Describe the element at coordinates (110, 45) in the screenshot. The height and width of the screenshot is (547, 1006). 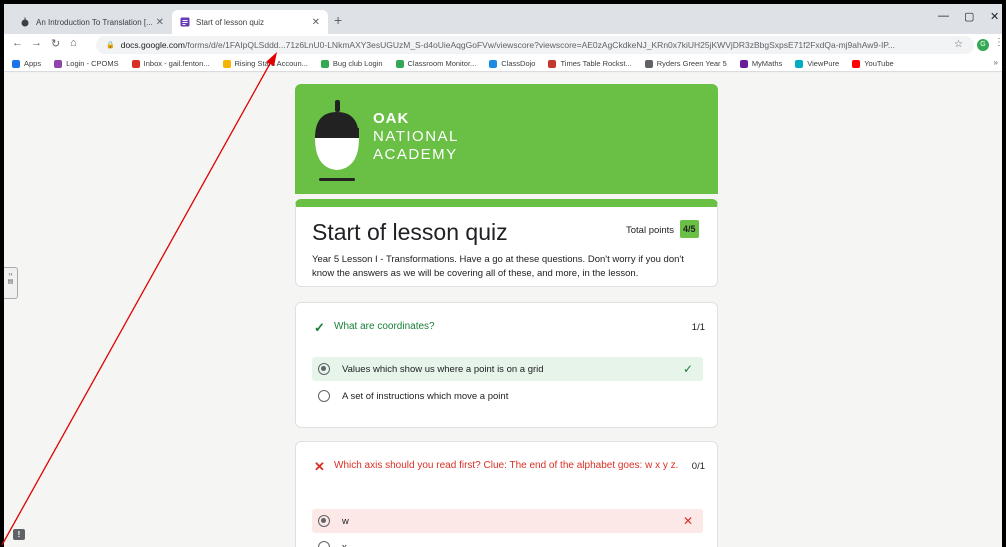
I see `lock-icon: 🔒` at that location.